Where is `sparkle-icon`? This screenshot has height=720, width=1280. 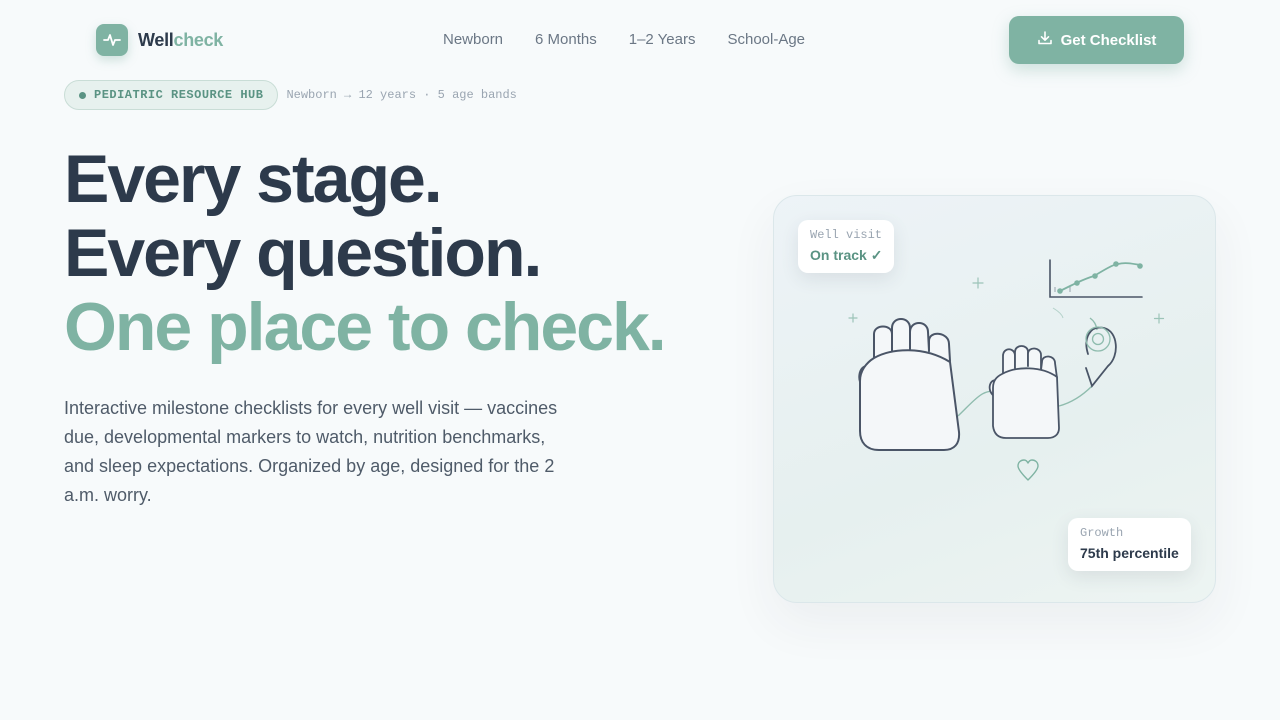
sparkle-icon is located at coordinates (1006, 300).